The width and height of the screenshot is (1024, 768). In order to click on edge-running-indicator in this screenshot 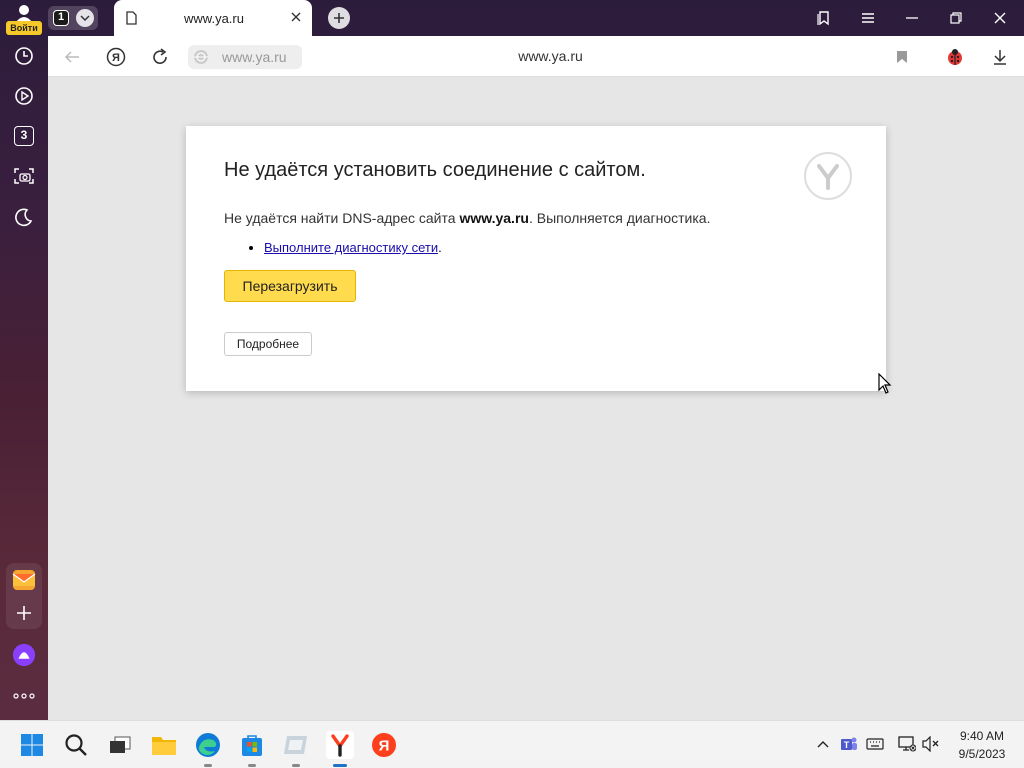, I will do `click(208, 765)`.